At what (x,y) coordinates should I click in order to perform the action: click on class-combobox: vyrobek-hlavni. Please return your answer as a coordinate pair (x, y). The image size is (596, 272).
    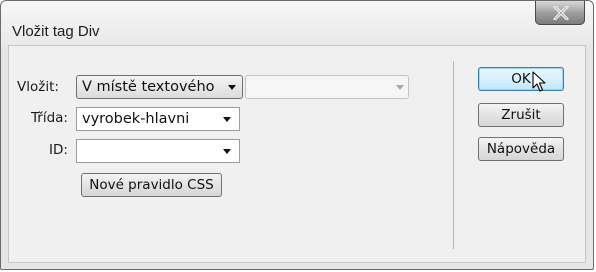
    Looking at the image, I should click on (158, 119).